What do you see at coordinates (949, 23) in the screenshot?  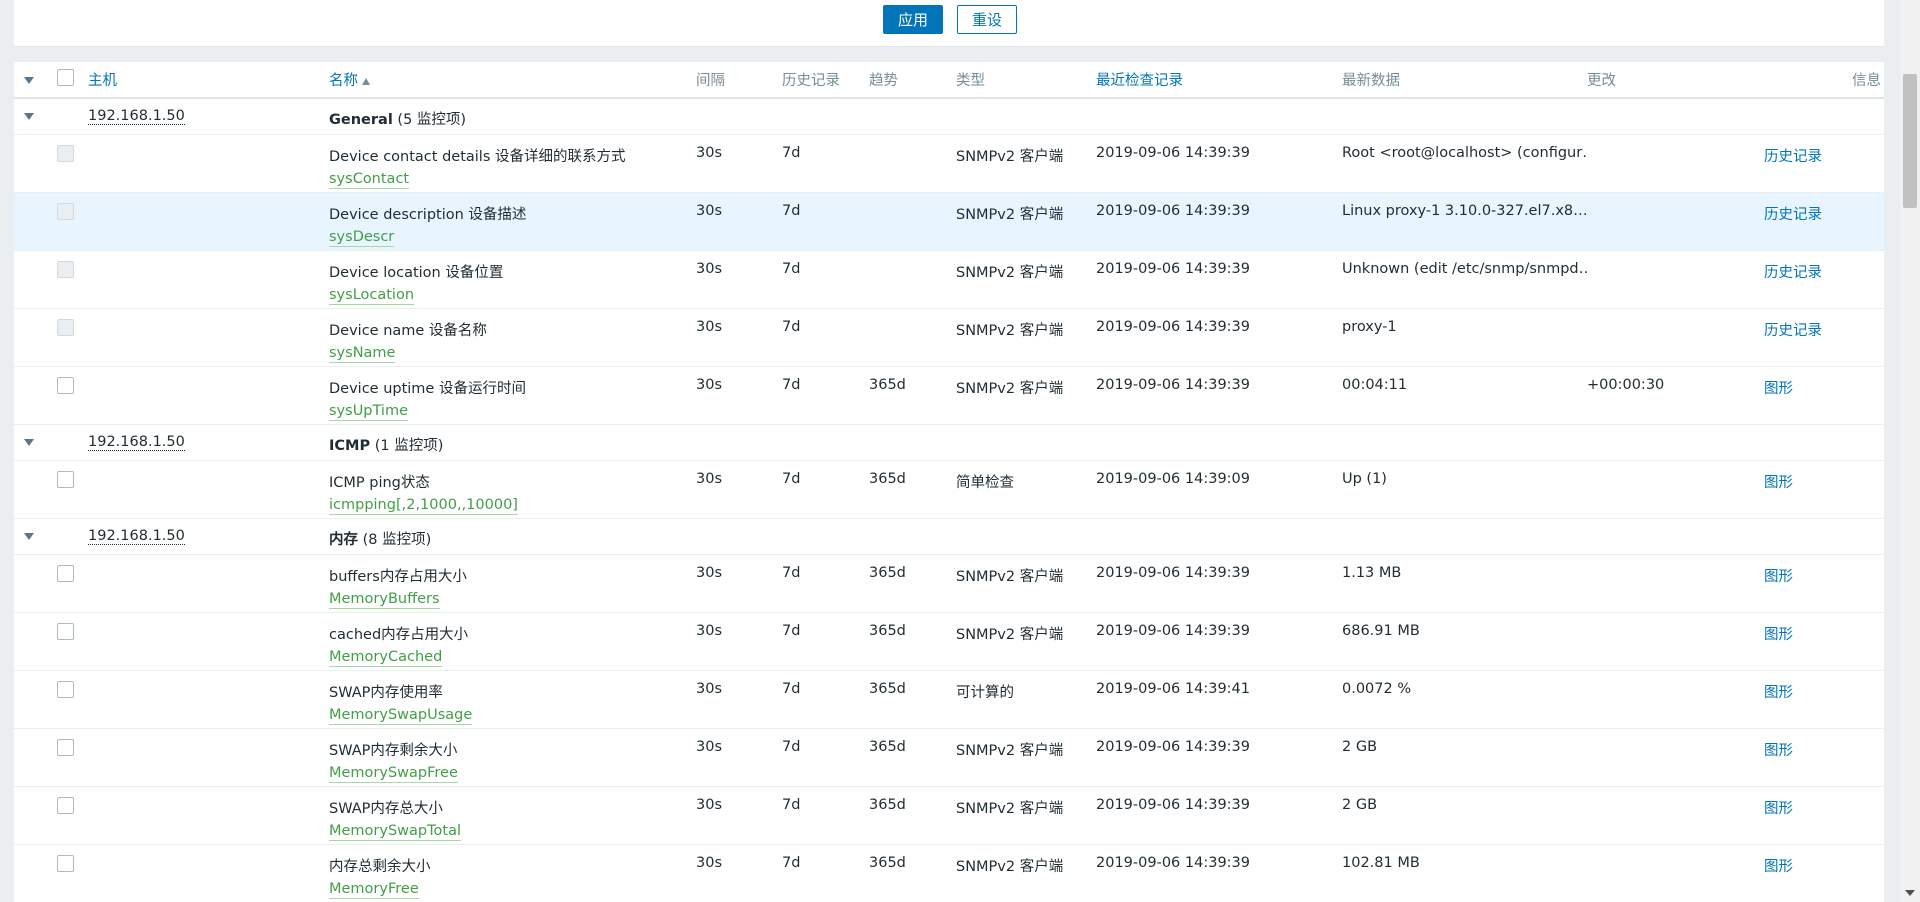 I see `filter-panel: 应用 重设` at bounding box center [949, 23].